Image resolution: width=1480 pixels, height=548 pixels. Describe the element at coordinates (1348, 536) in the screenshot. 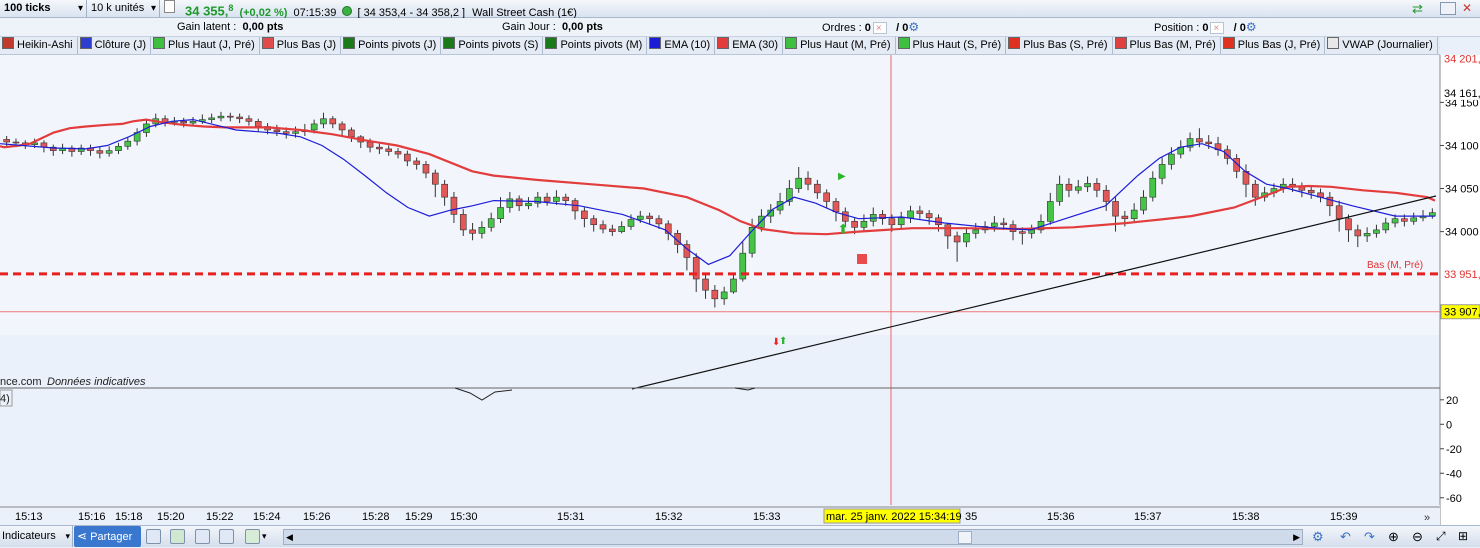

I see `undo-icon: ↶` at that location.